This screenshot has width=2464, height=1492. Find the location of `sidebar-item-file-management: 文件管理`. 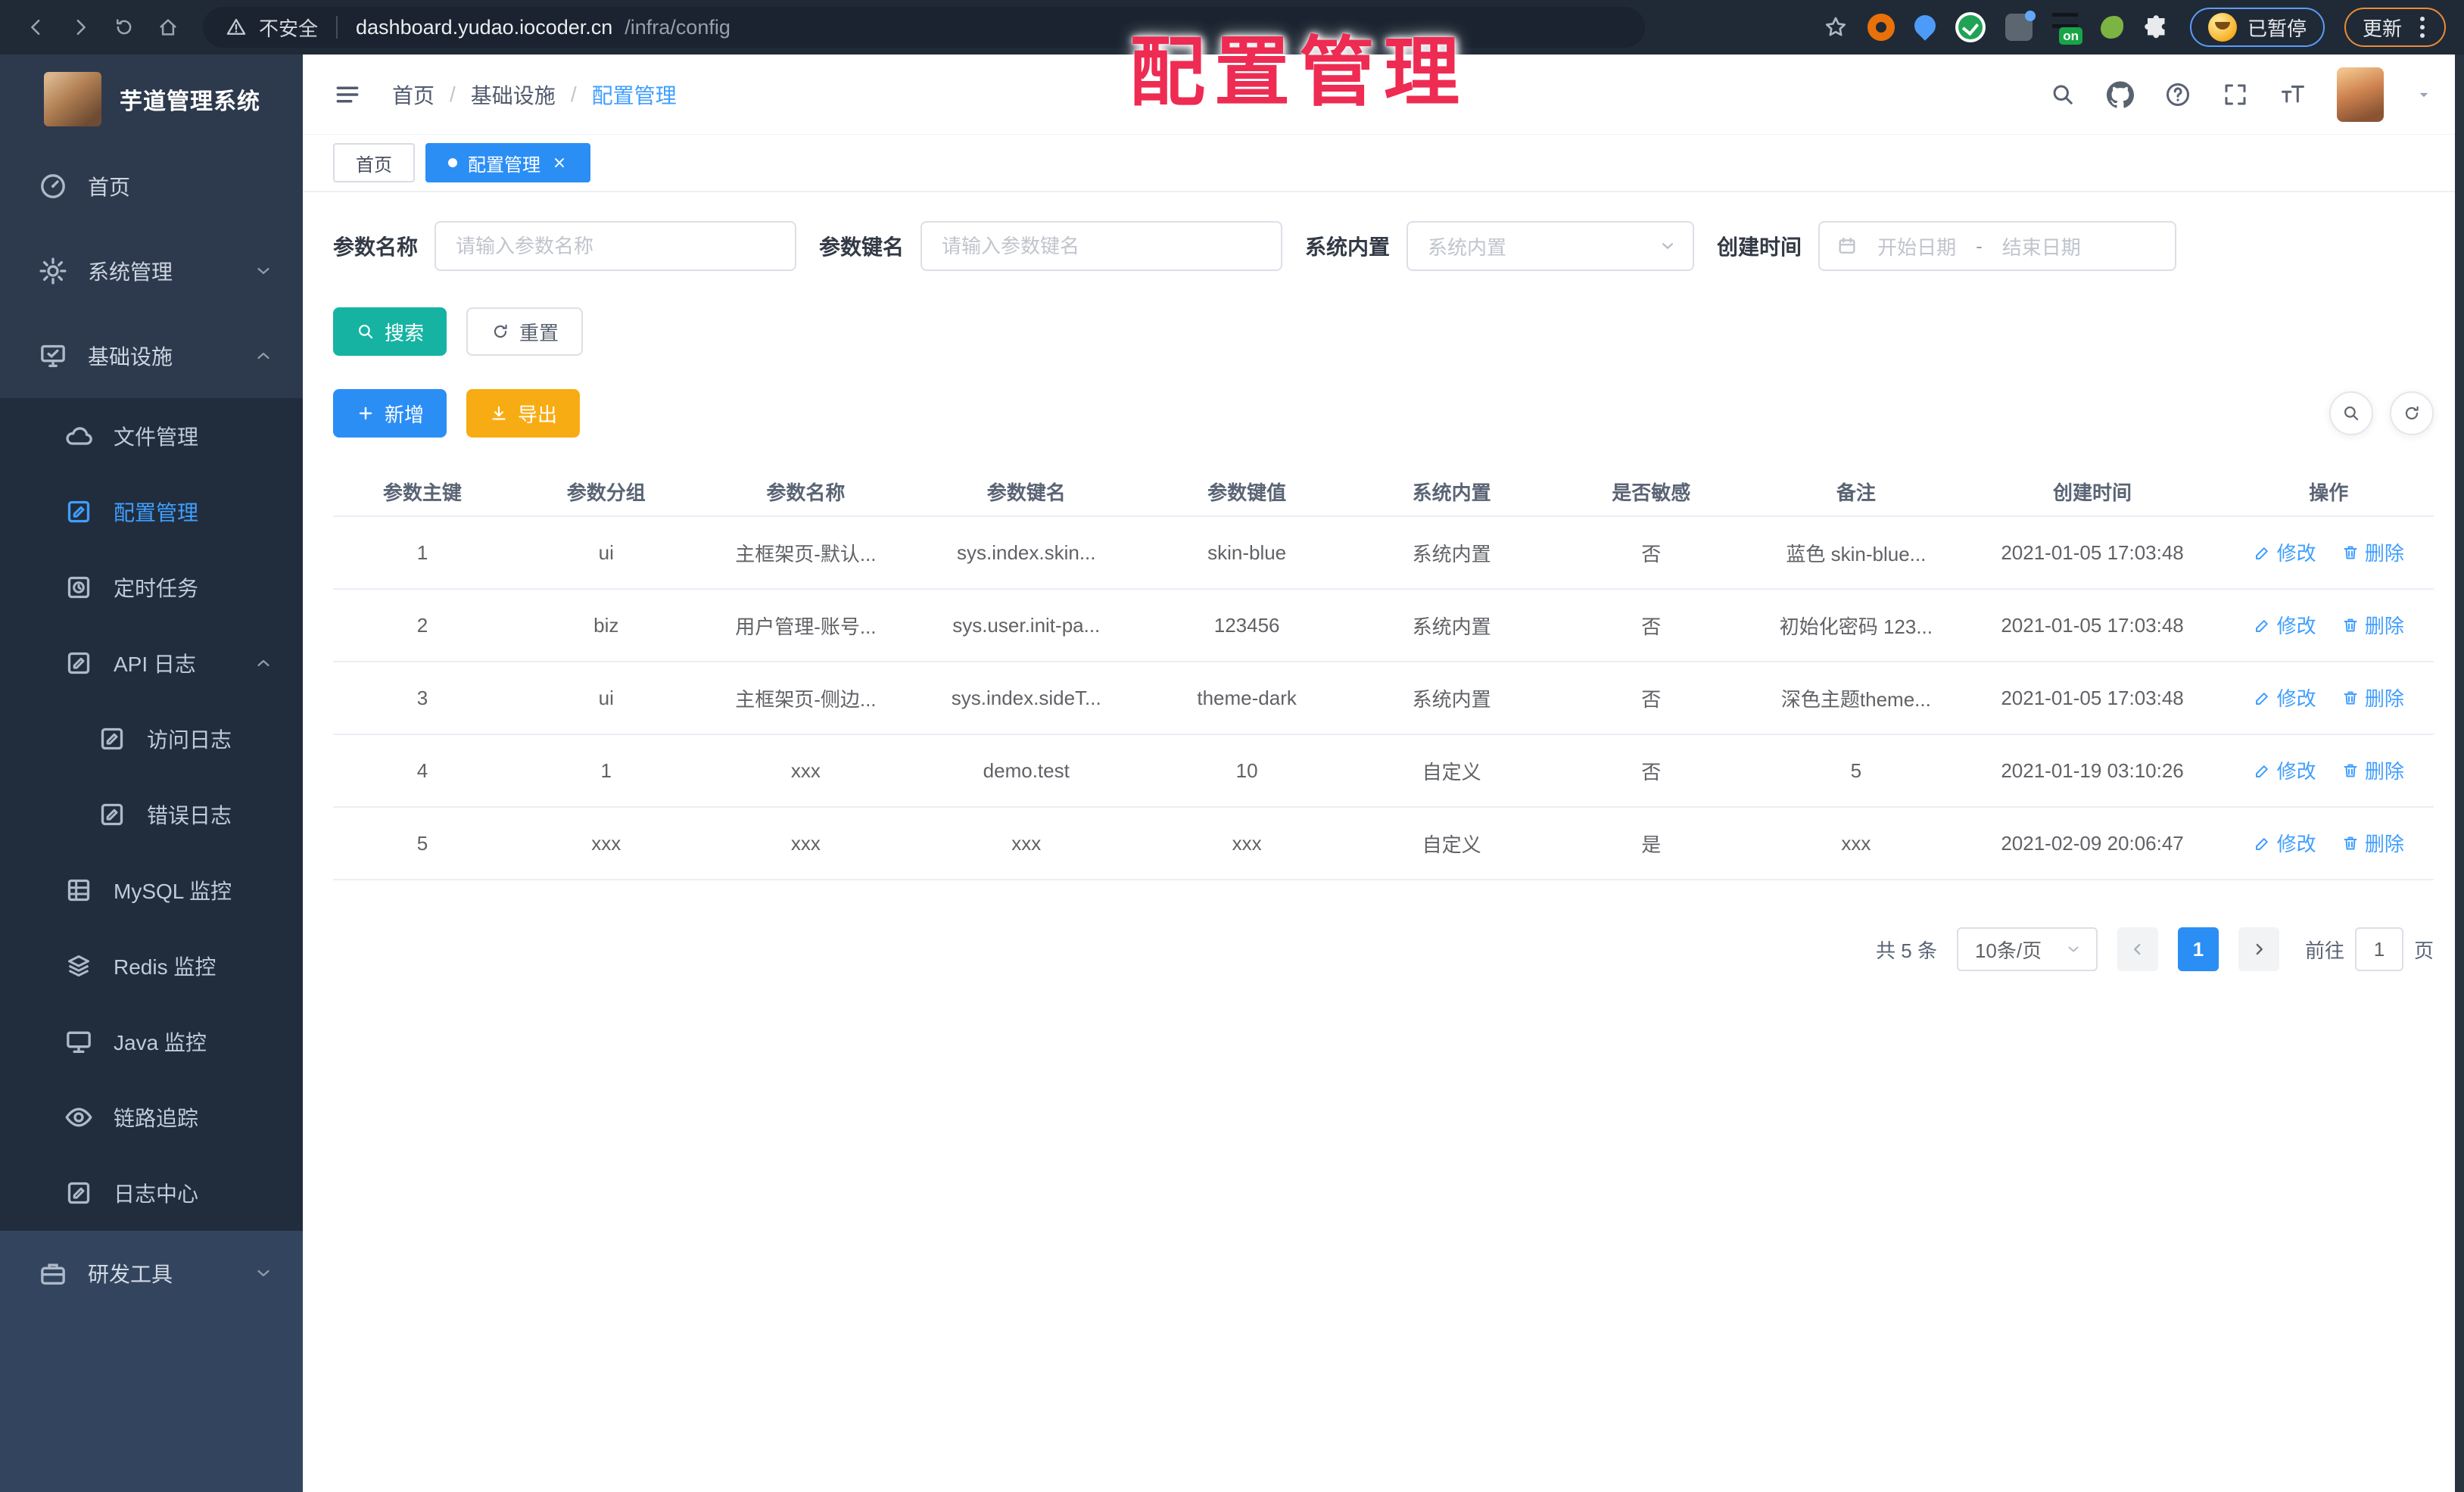

sidebar-item-file-management: 文件管理 is located at coordinates (151, 436).